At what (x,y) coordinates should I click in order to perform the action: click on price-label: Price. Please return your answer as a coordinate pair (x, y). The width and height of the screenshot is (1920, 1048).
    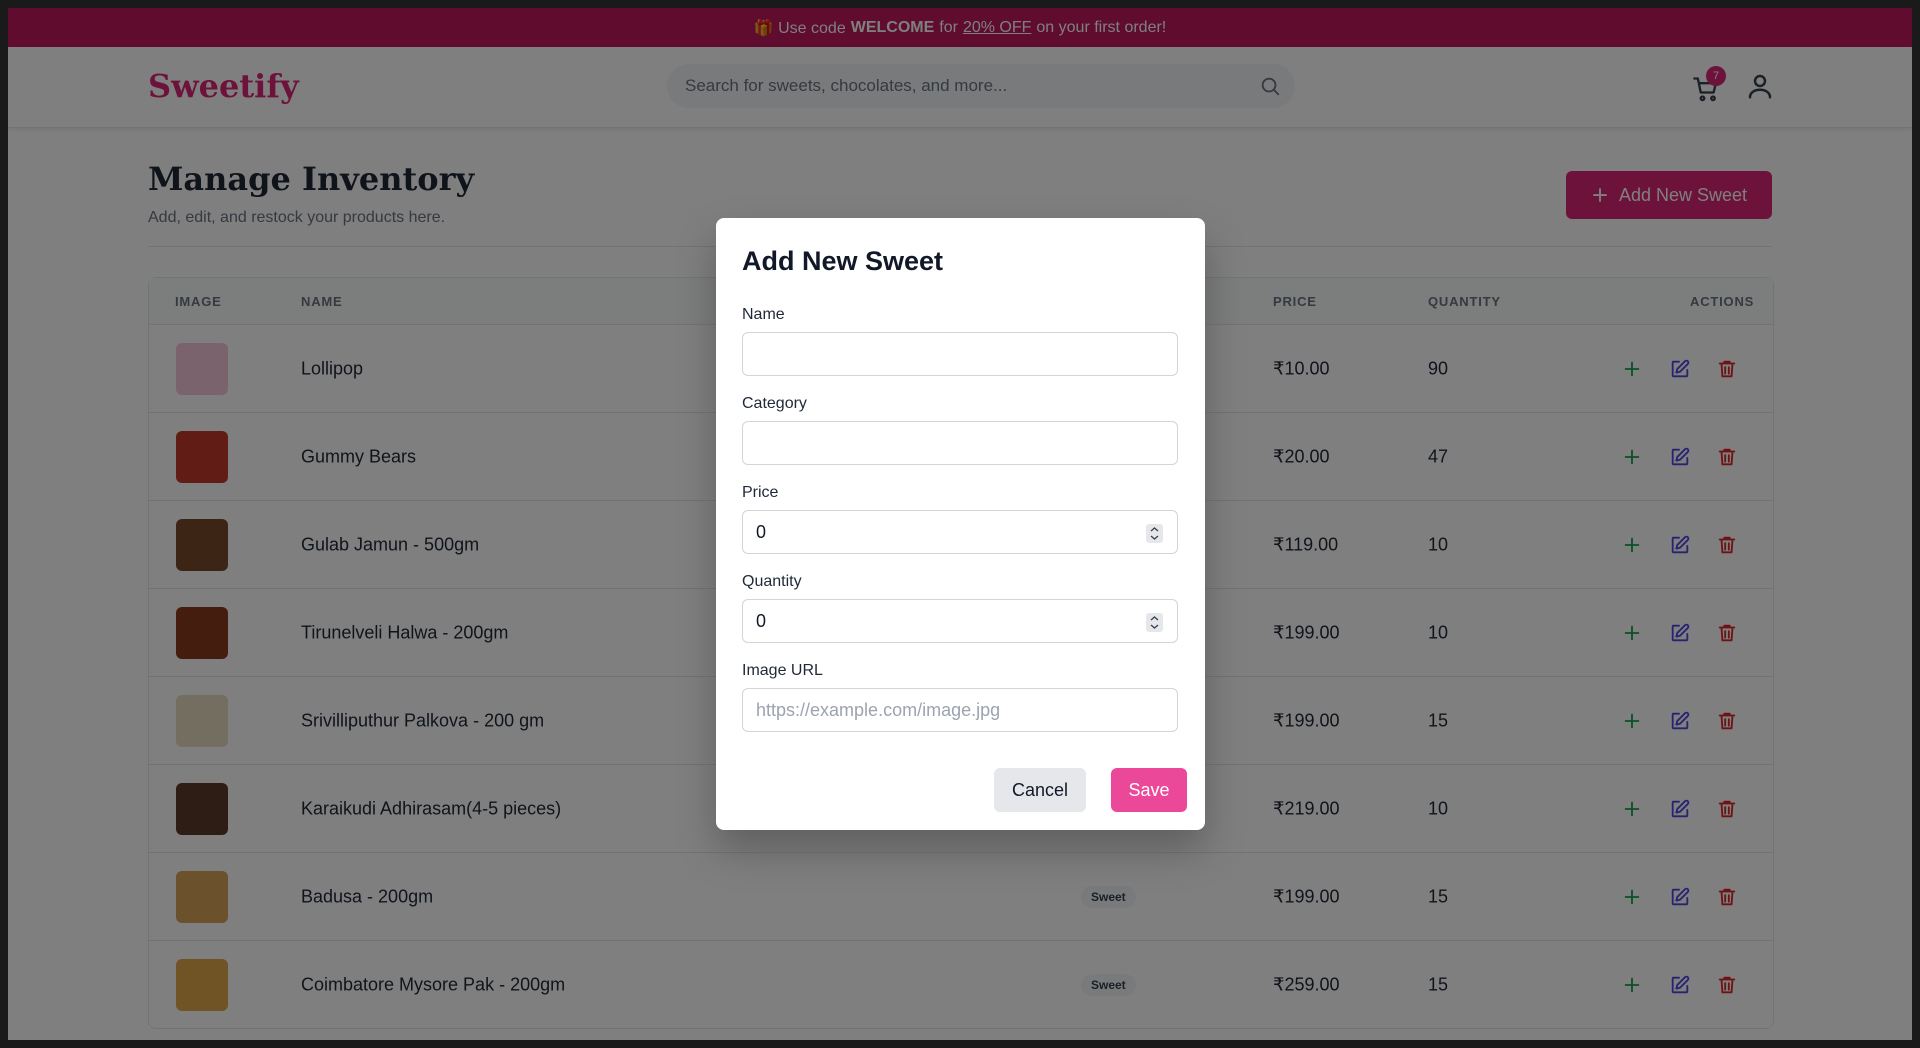
    Looking at the image, I should click on (760, 492).